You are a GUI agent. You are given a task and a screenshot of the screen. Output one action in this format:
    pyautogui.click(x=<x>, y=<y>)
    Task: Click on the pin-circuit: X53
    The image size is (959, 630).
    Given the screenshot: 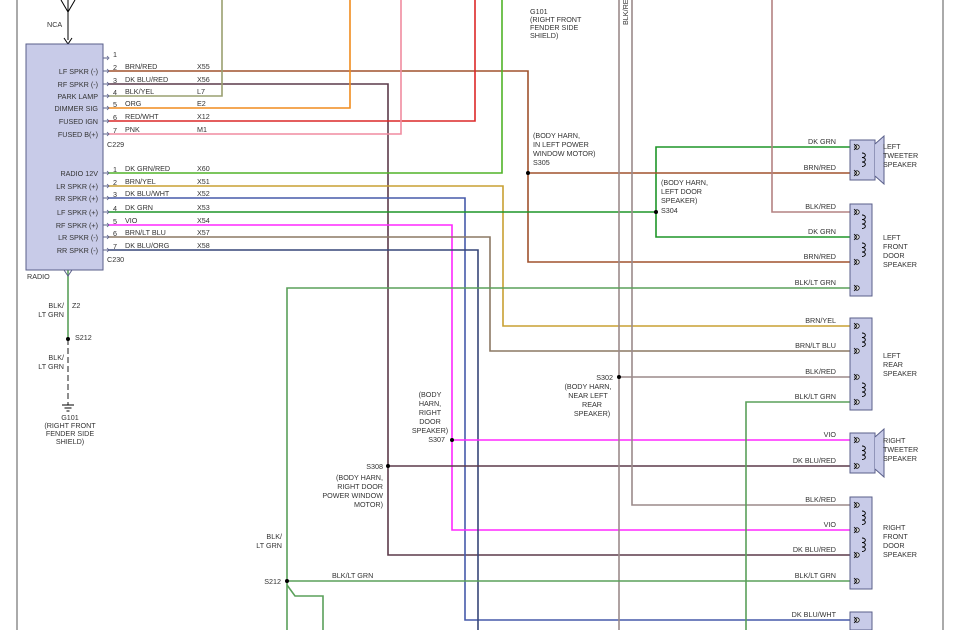 What is the action you would take?
    pyautogui.click(x=203, y=207)
    